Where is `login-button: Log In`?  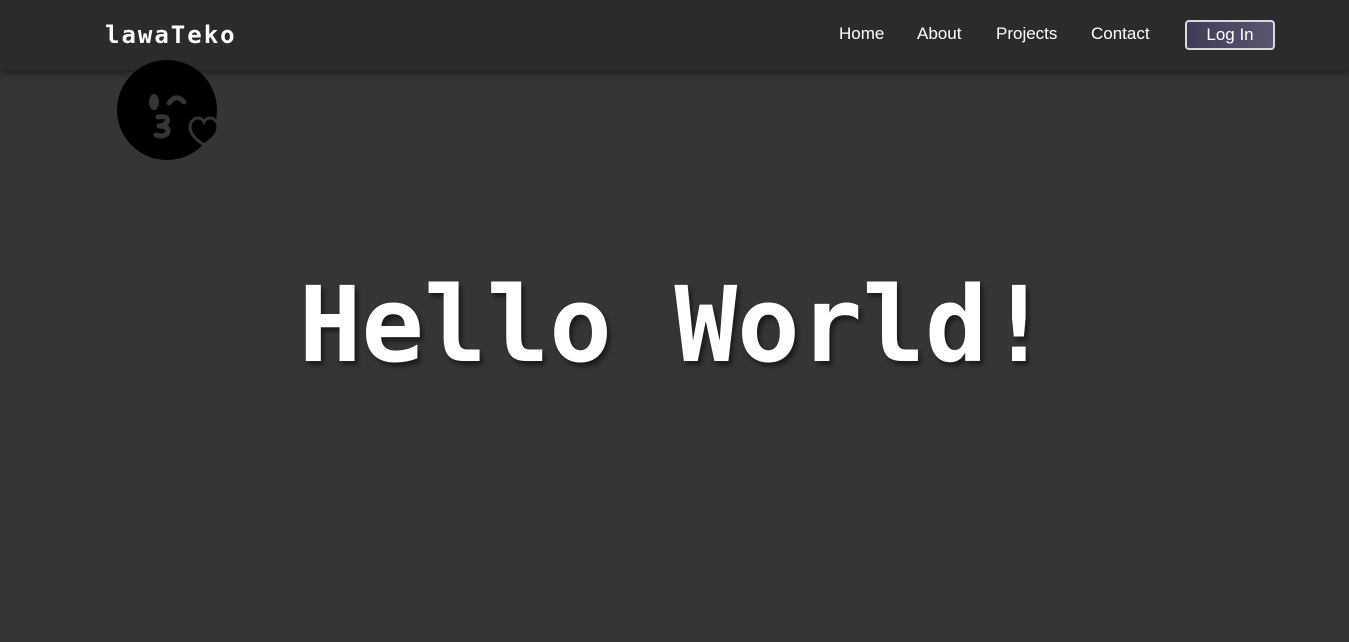
login-button: Log In is located at coordinates (1230, 35).